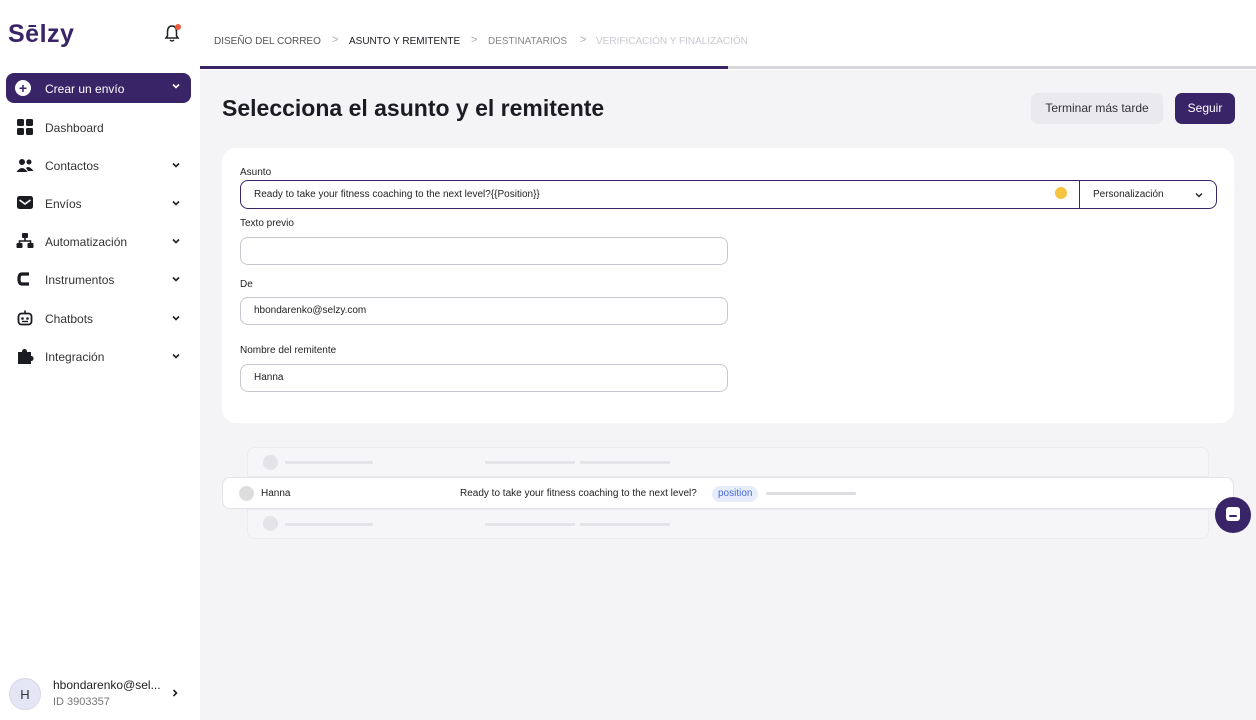  Describe the element at coordinates (23, 88) in the screenshot. I see `plus-icon: +` at that location.